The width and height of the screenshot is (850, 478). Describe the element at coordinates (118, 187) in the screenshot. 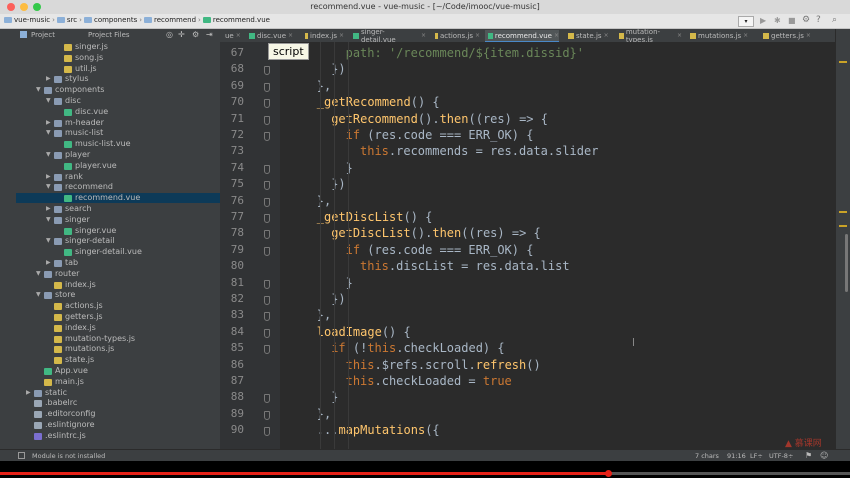

I see `tree-folder: ▼ recommend` at that location.